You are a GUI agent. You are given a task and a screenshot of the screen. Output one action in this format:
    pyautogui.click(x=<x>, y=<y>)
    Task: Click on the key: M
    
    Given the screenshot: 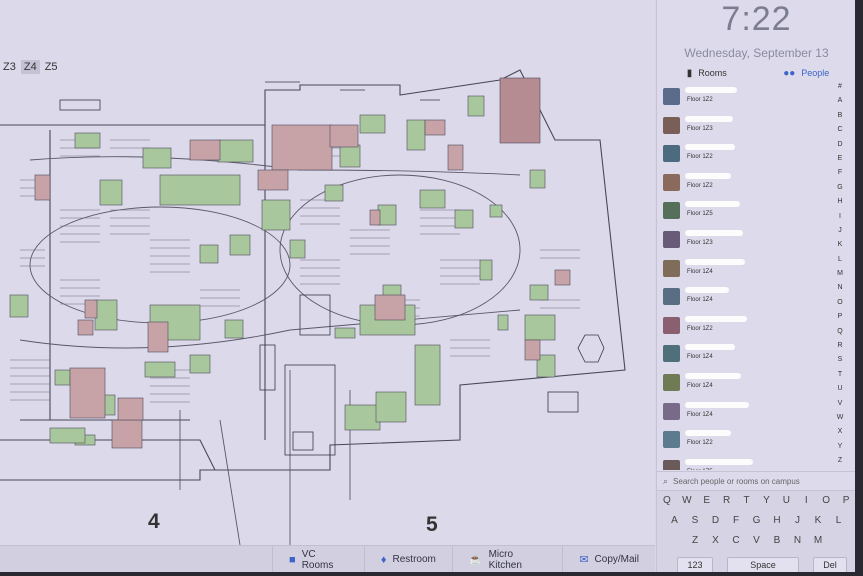 What is the action you would take?
    pyautogui.click(x=818, y=540)
    